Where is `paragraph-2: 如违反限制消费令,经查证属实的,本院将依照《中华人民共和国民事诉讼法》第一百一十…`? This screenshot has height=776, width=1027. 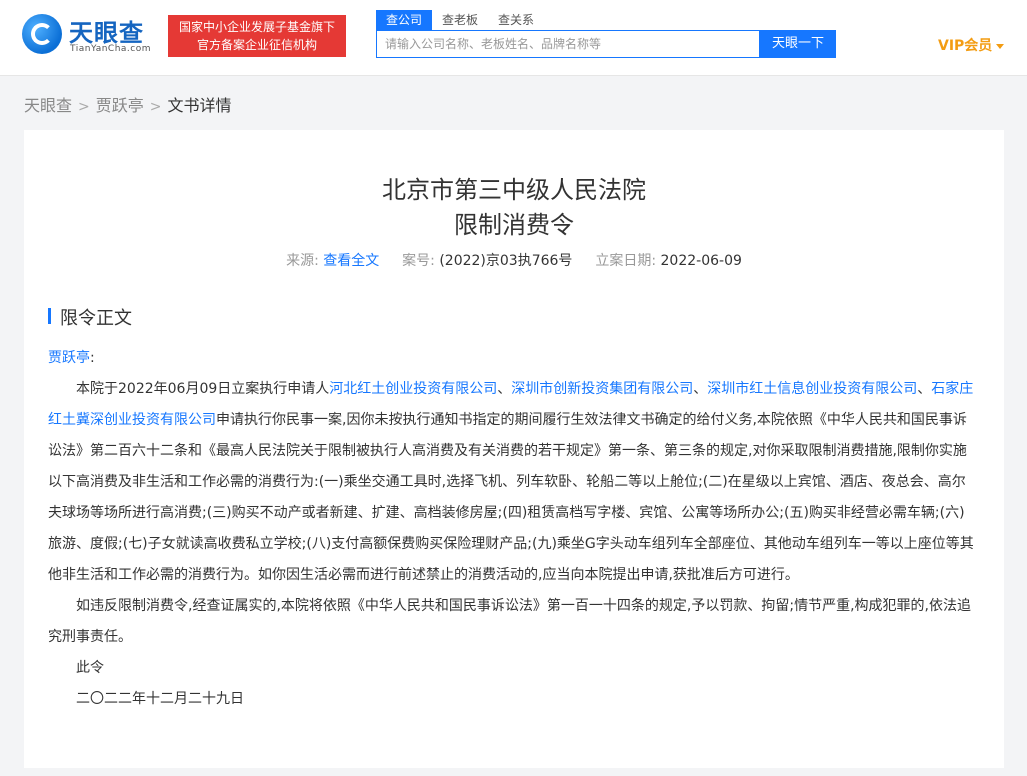 paragraph-2: 如违反限制消费令,经查证属实的,本院将依照《中华人民共和国民事诉讼法》第一百一十… is located at coordinates (509, 621).